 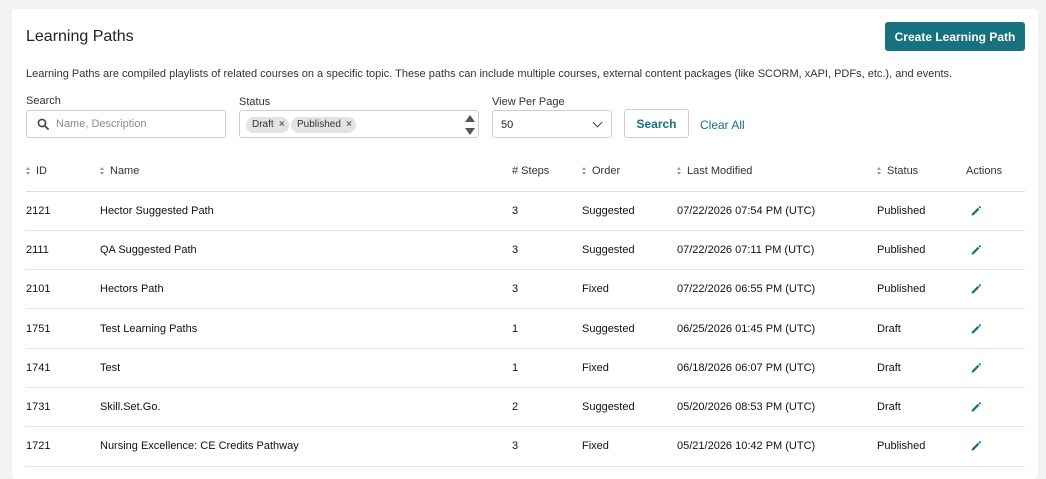 What do you see at coordinates (777, 407) in the screenshot?
I see `row-last-modified: 05/20/2026 08:53 PM (UTC)` at bounding box center [777, 407].